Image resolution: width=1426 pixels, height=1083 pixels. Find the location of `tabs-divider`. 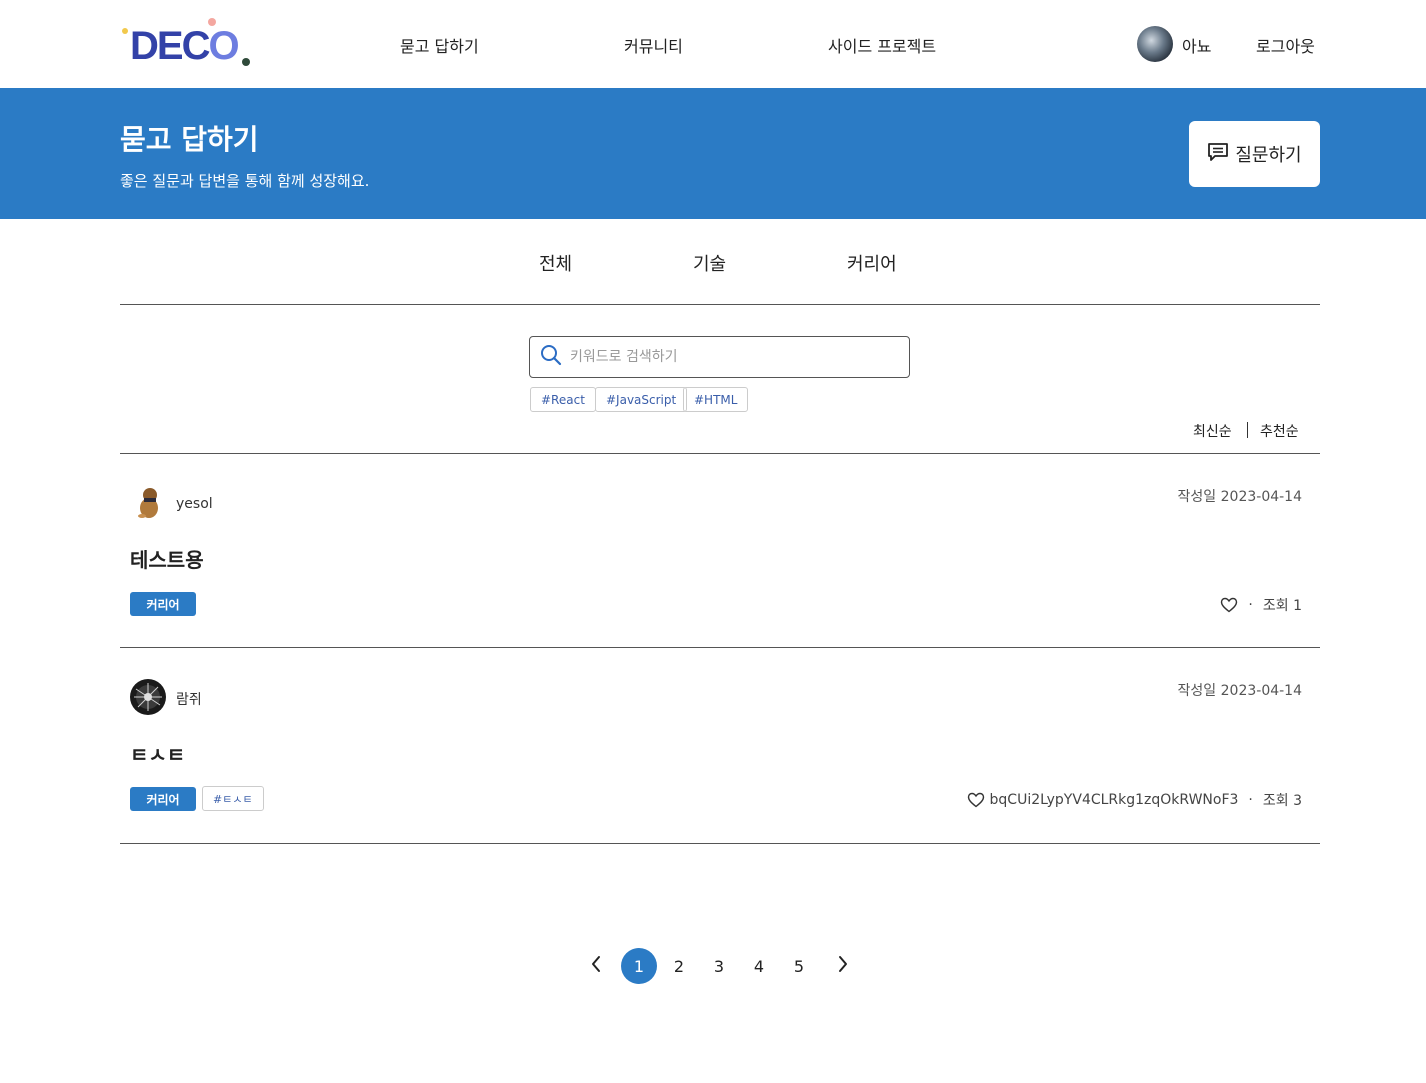

tabs-divider is located at coordinates (720, 304).